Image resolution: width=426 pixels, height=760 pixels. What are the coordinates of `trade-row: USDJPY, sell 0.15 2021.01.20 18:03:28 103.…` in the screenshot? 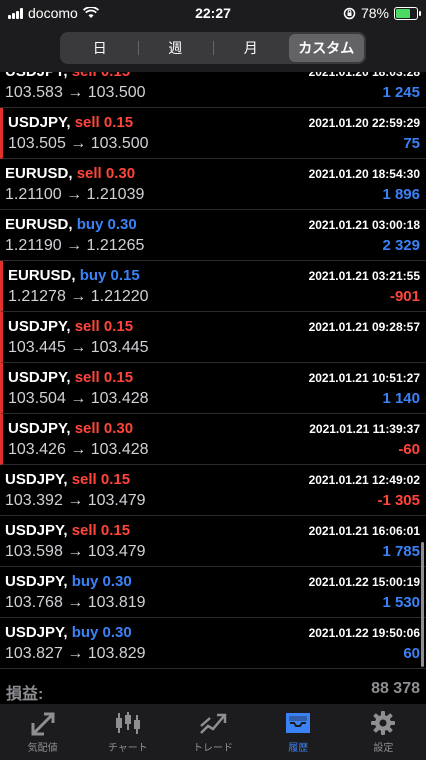 It's located at (213, 90).